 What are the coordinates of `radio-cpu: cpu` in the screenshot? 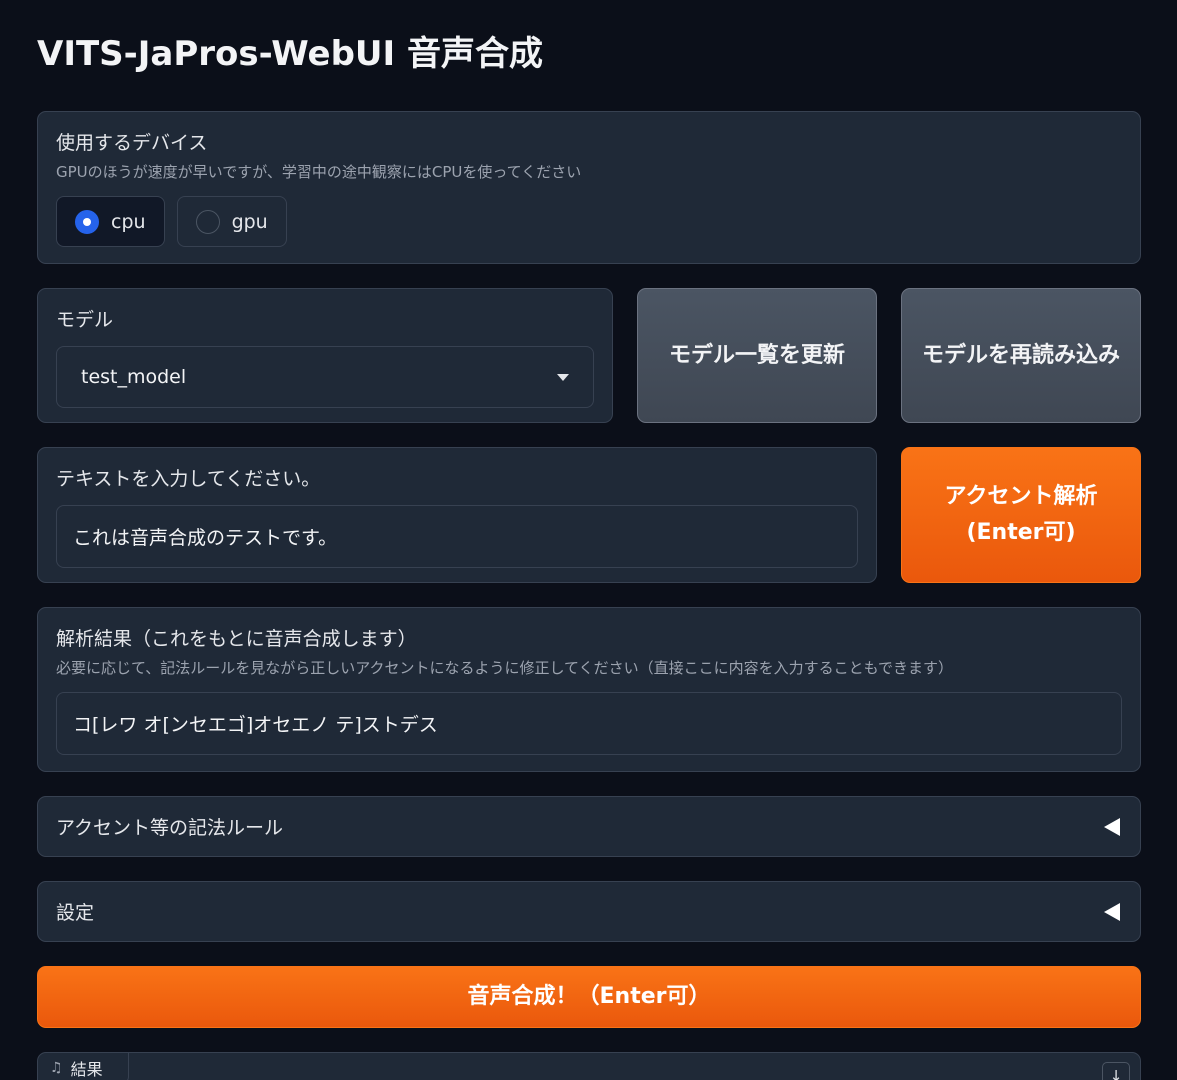 It's located at (110, 221).